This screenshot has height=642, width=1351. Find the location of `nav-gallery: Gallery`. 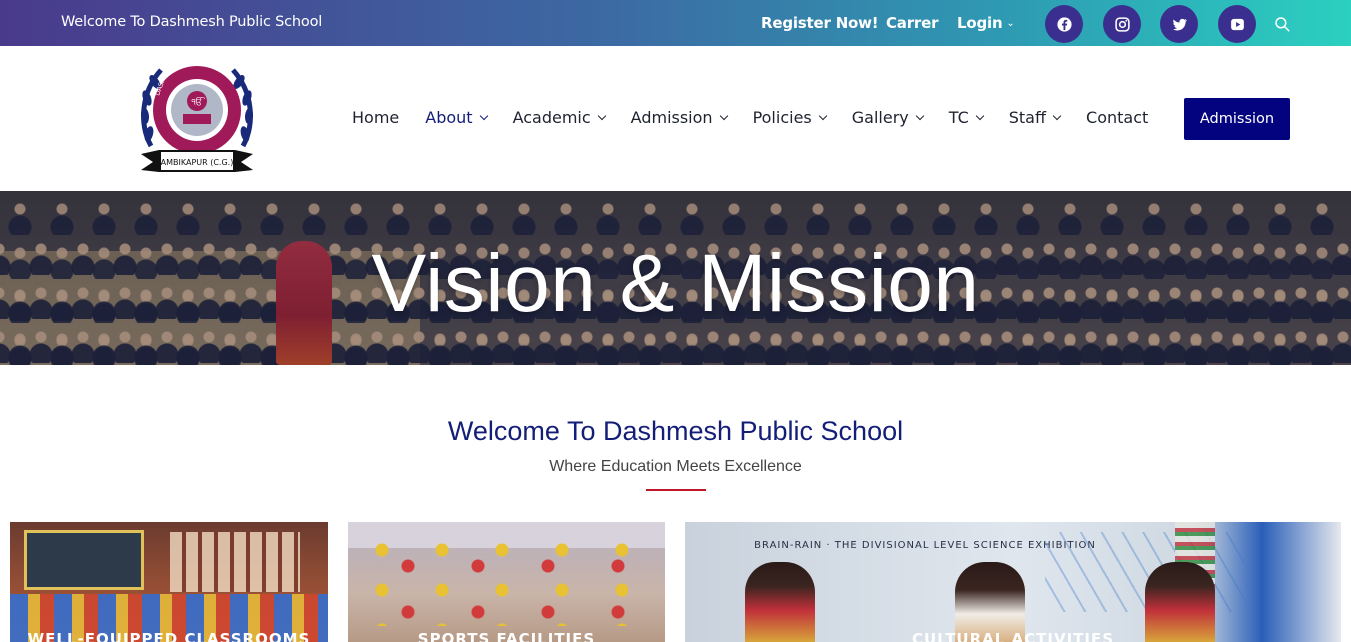

nav-gallery: Gallery is located at coordinates (887, 117).